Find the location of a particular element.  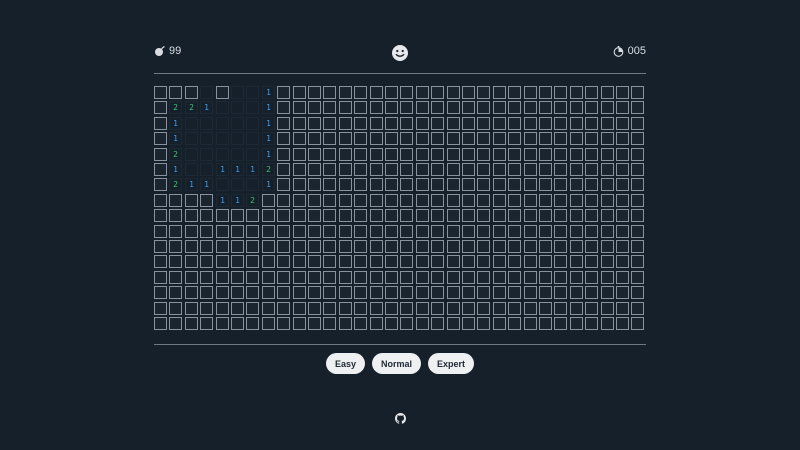

normal-button: Normal is located at coordinates (397, 363).